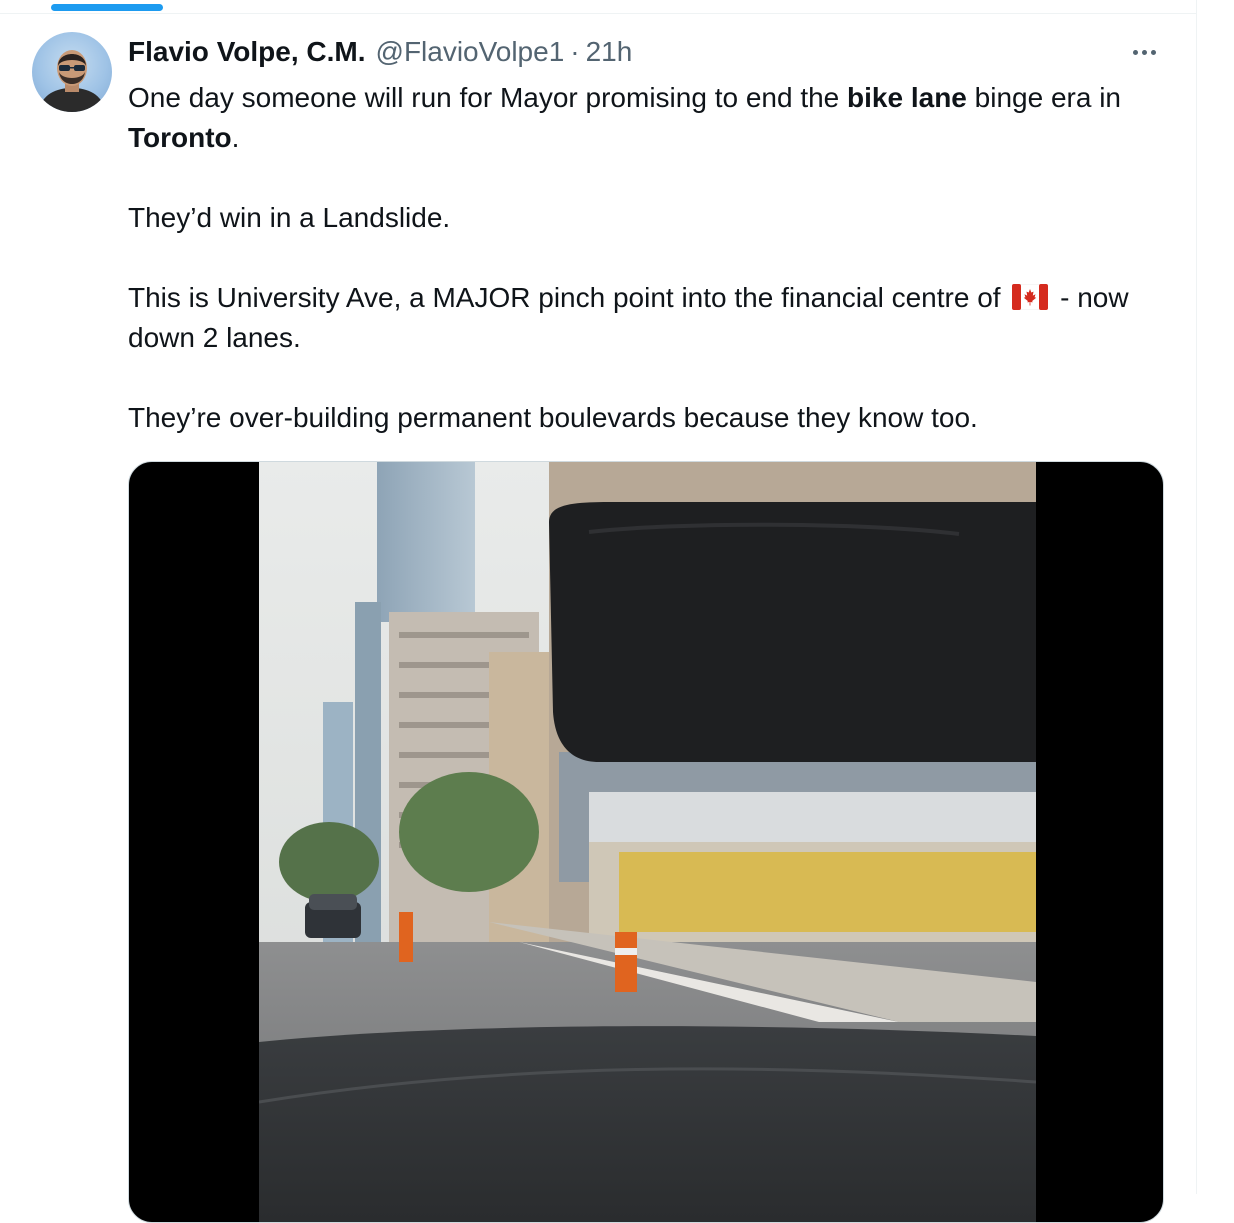 This screenshot has width=1234, height=1223. What do you see at coordinates (72, 81) in the screenshot?
I see `profile-photo-icon` at bounding box center [72, 81].